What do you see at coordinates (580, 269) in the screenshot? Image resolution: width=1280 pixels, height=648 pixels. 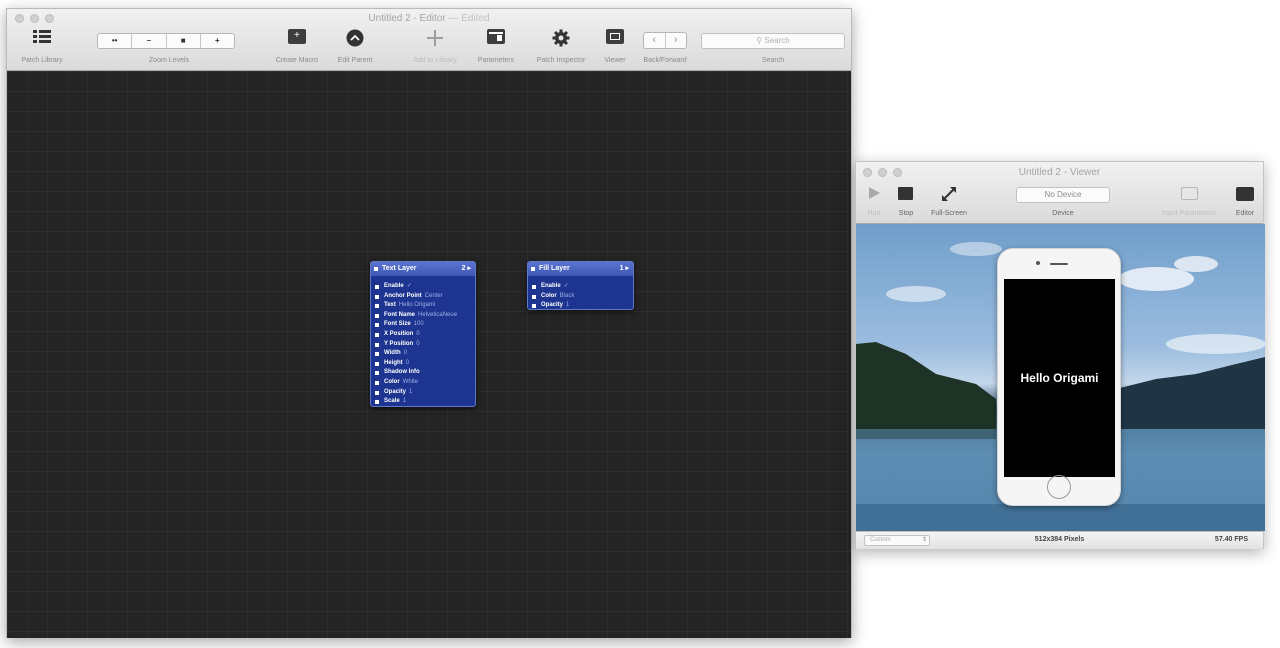 I see `patch-header: Fill Layer 1 ▸` at bounding box center [580, 269].